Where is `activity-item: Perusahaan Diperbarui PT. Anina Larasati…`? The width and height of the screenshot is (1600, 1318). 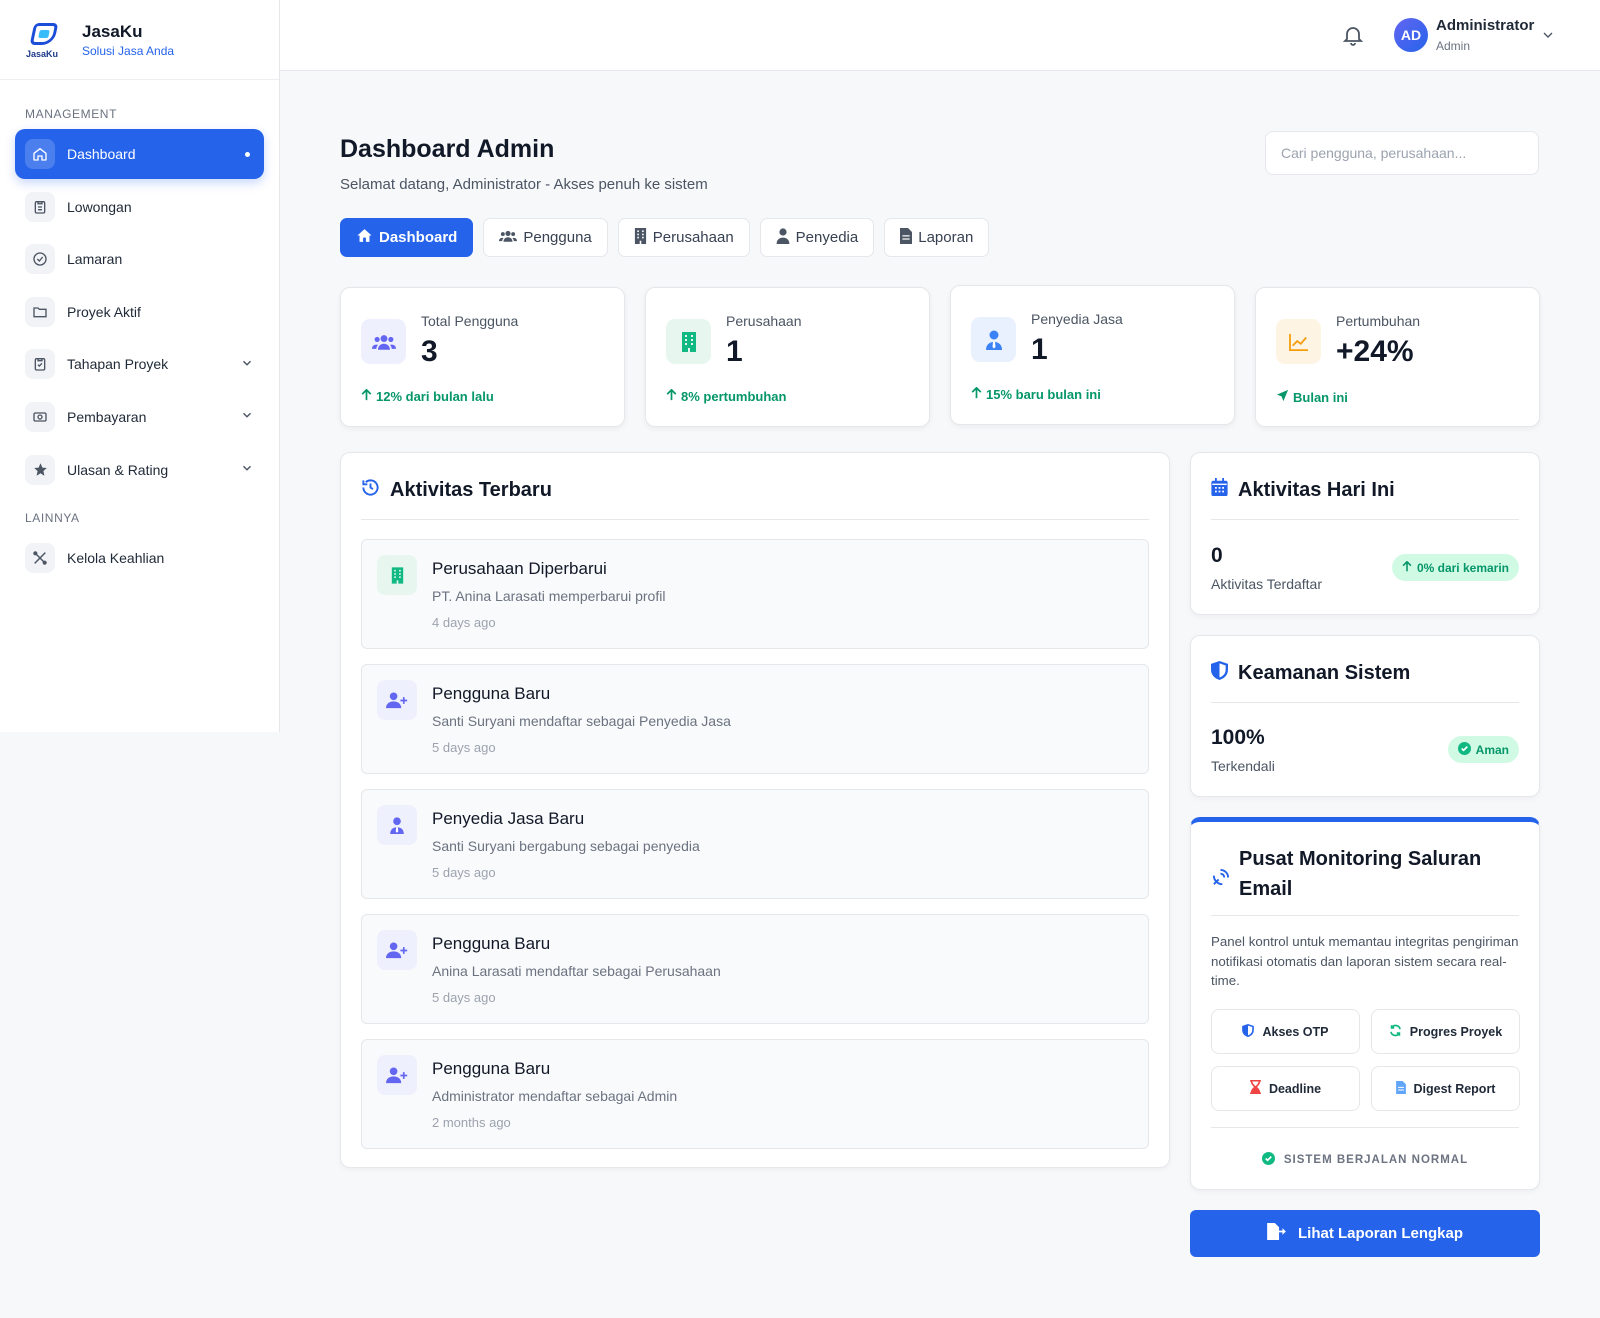 activity-item: Perusahaan Diperbarui PT. Anina Larasati… is located at coordinates (755, 594).